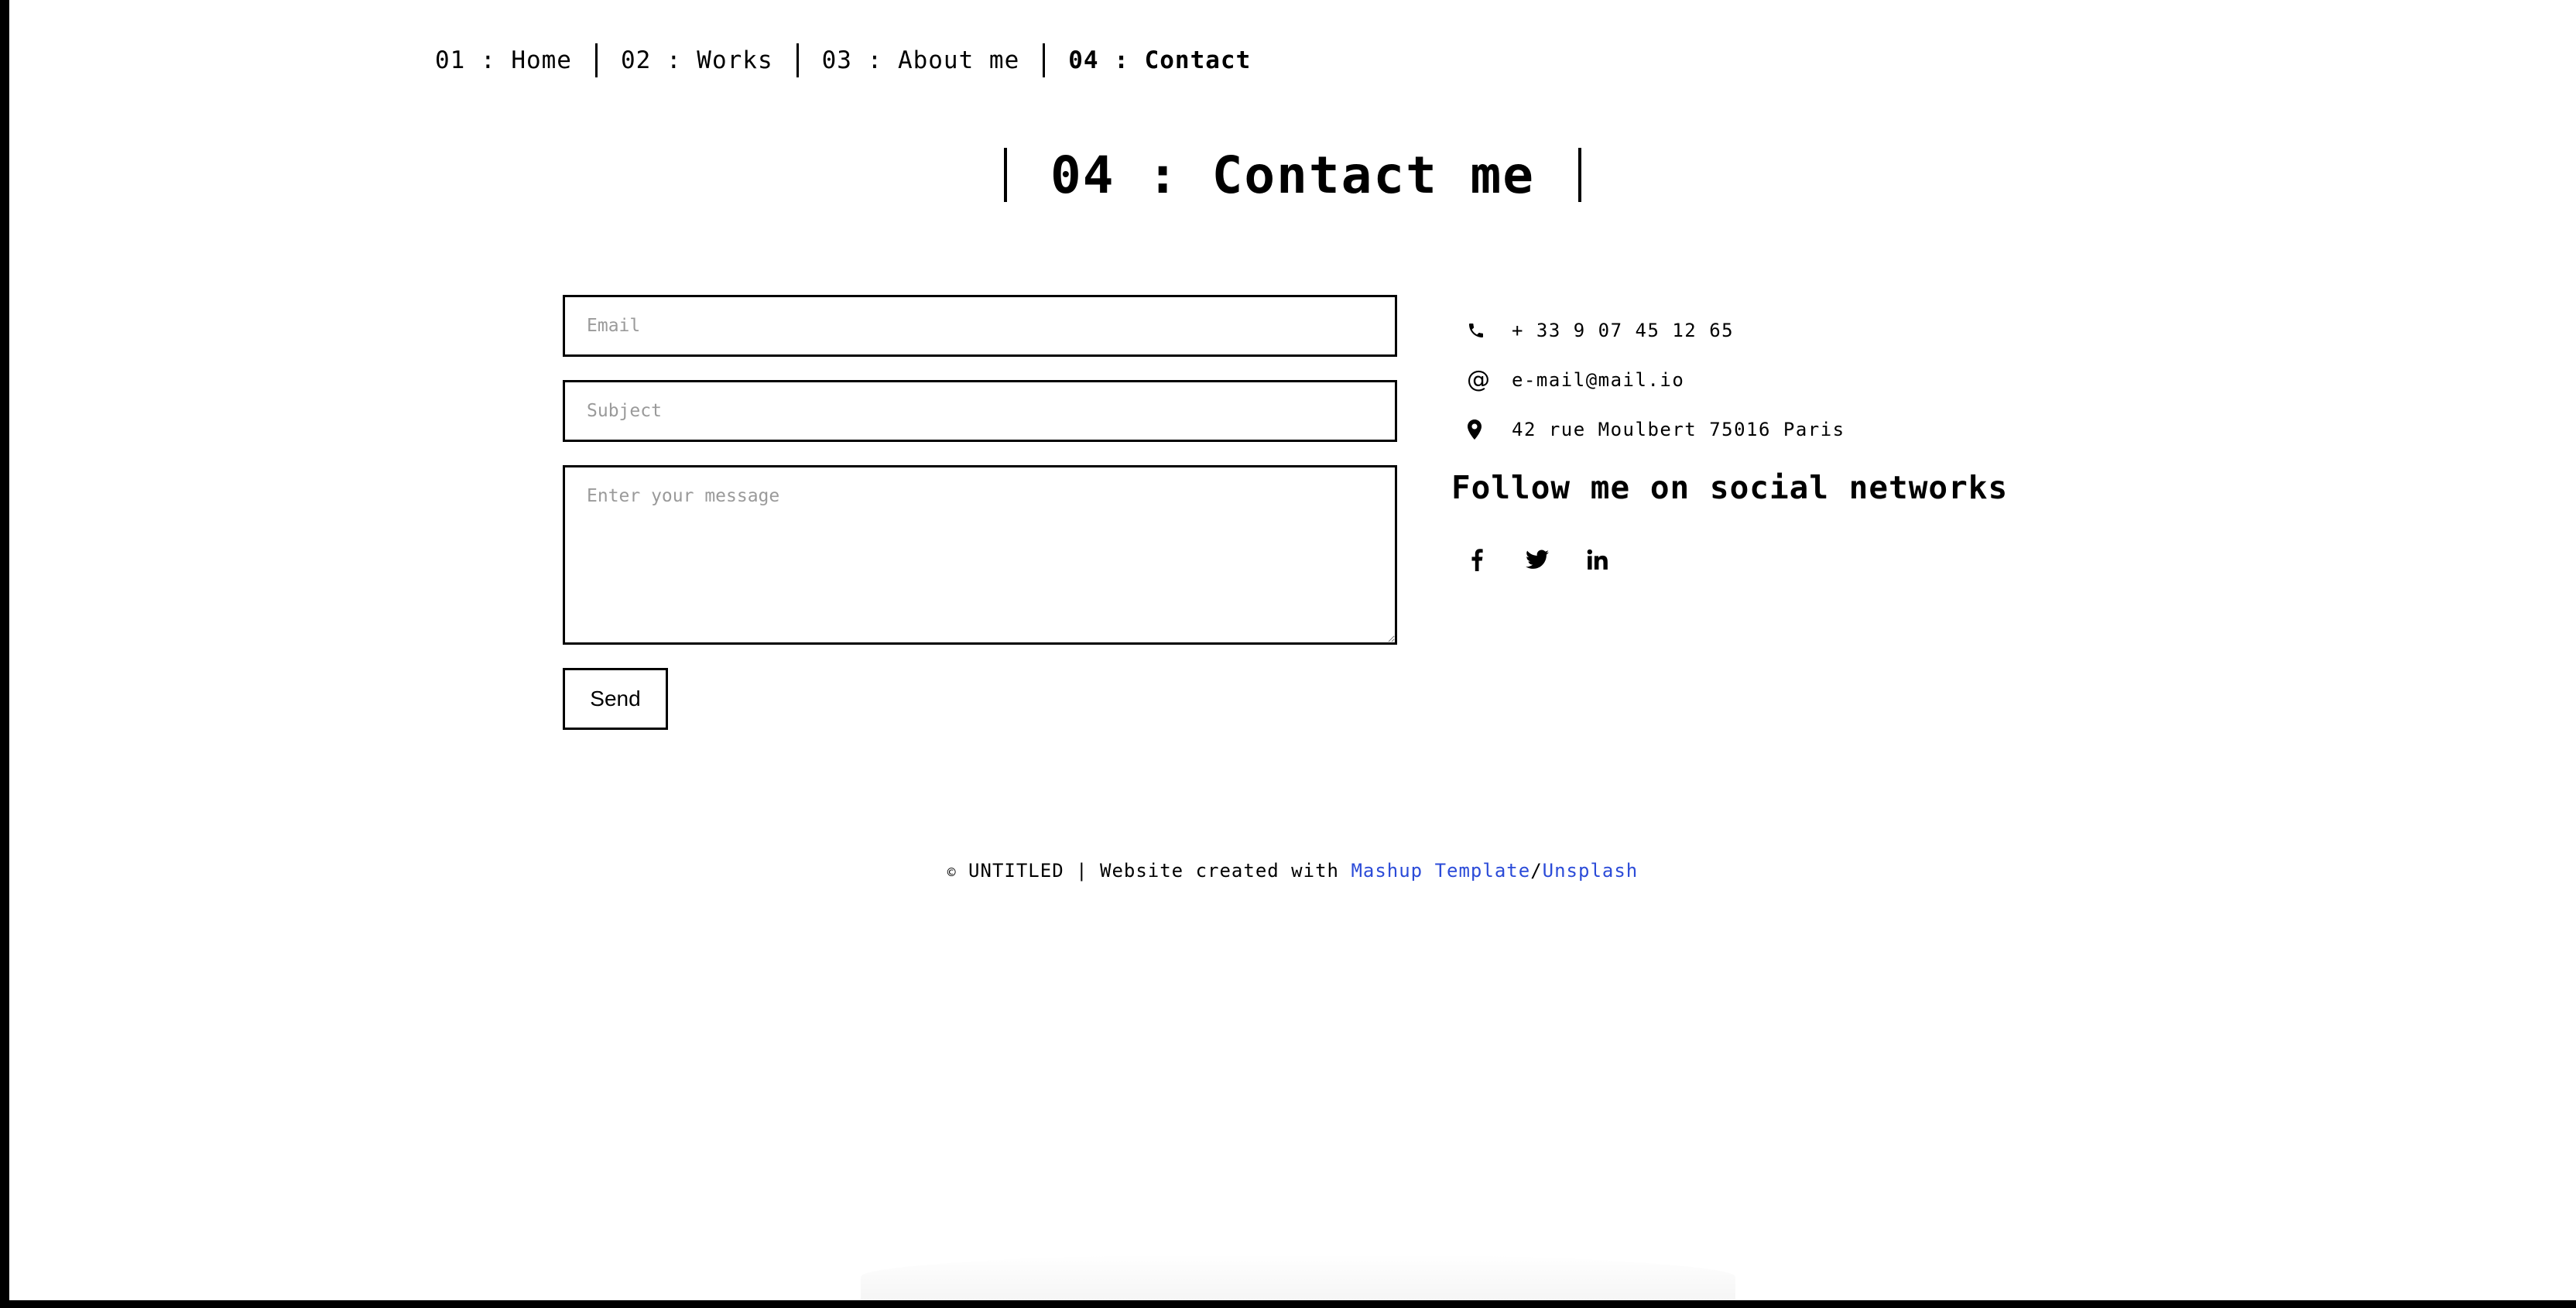 This screenshot has width=2576, height=1308. I want to click on email-row: @ e-mail@mail.io, so click(1761, 380).